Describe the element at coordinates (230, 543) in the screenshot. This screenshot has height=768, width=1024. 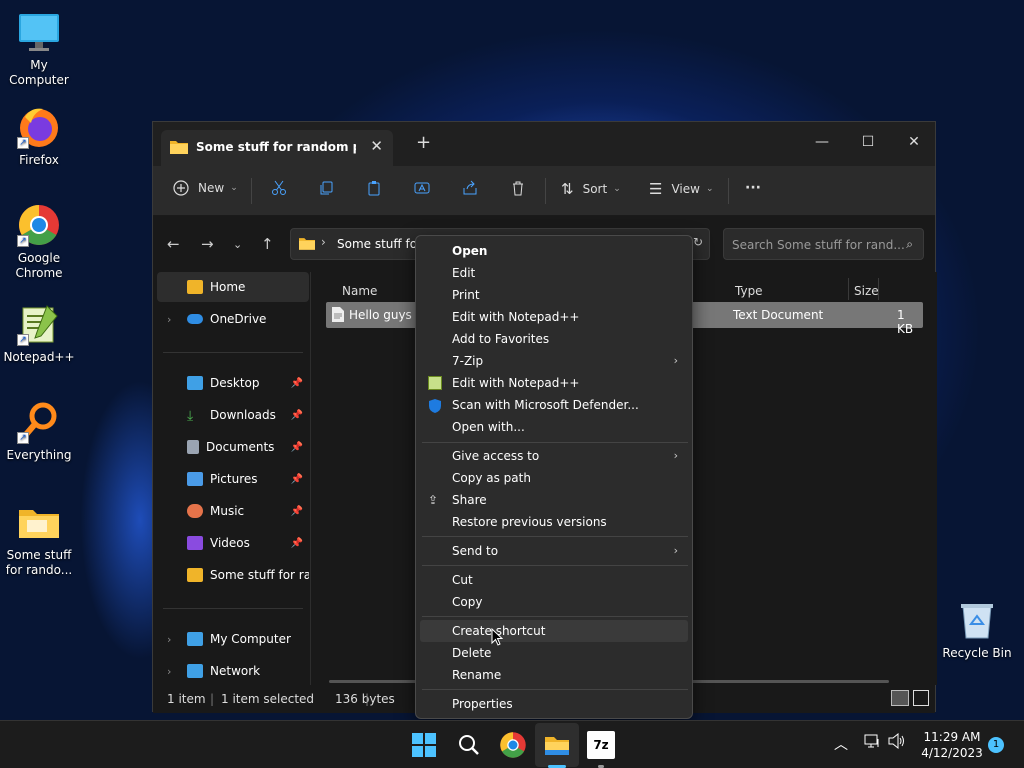
I see `nav-label: Videos` at that location.